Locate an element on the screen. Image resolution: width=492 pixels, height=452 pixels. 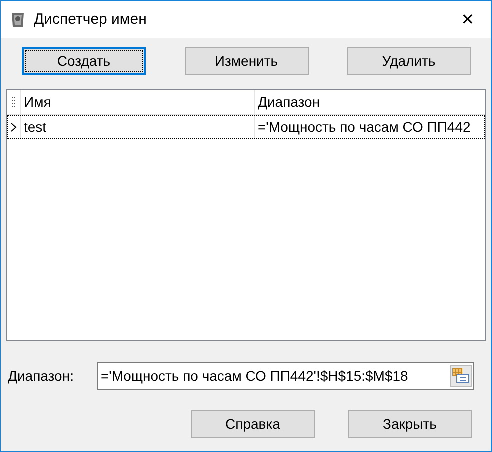
range-field: ='Мощность по часам СО ПП442'!$H$15:$M$18 is located at coordinates (285, 376).